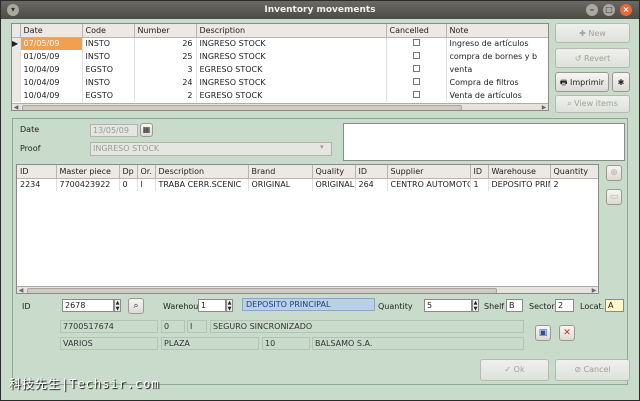  I want to click on revert-icon: ↺, so click(579, 58).